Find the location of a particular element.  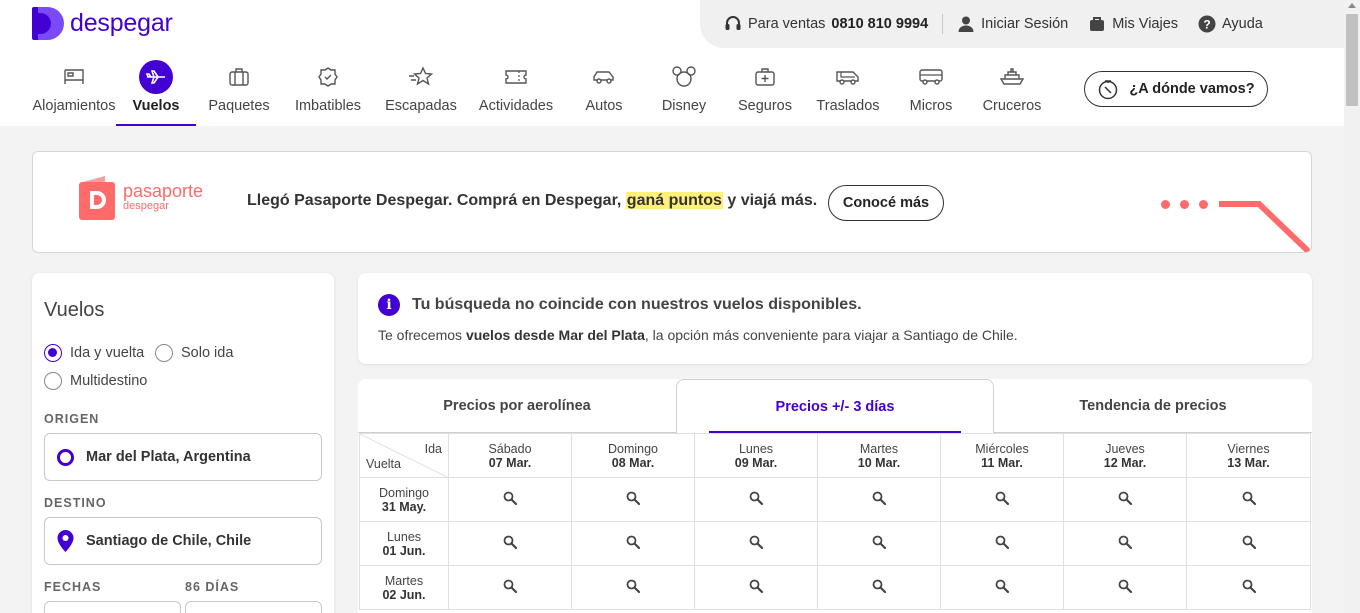

user-icon is located at coordinates (966, 24).